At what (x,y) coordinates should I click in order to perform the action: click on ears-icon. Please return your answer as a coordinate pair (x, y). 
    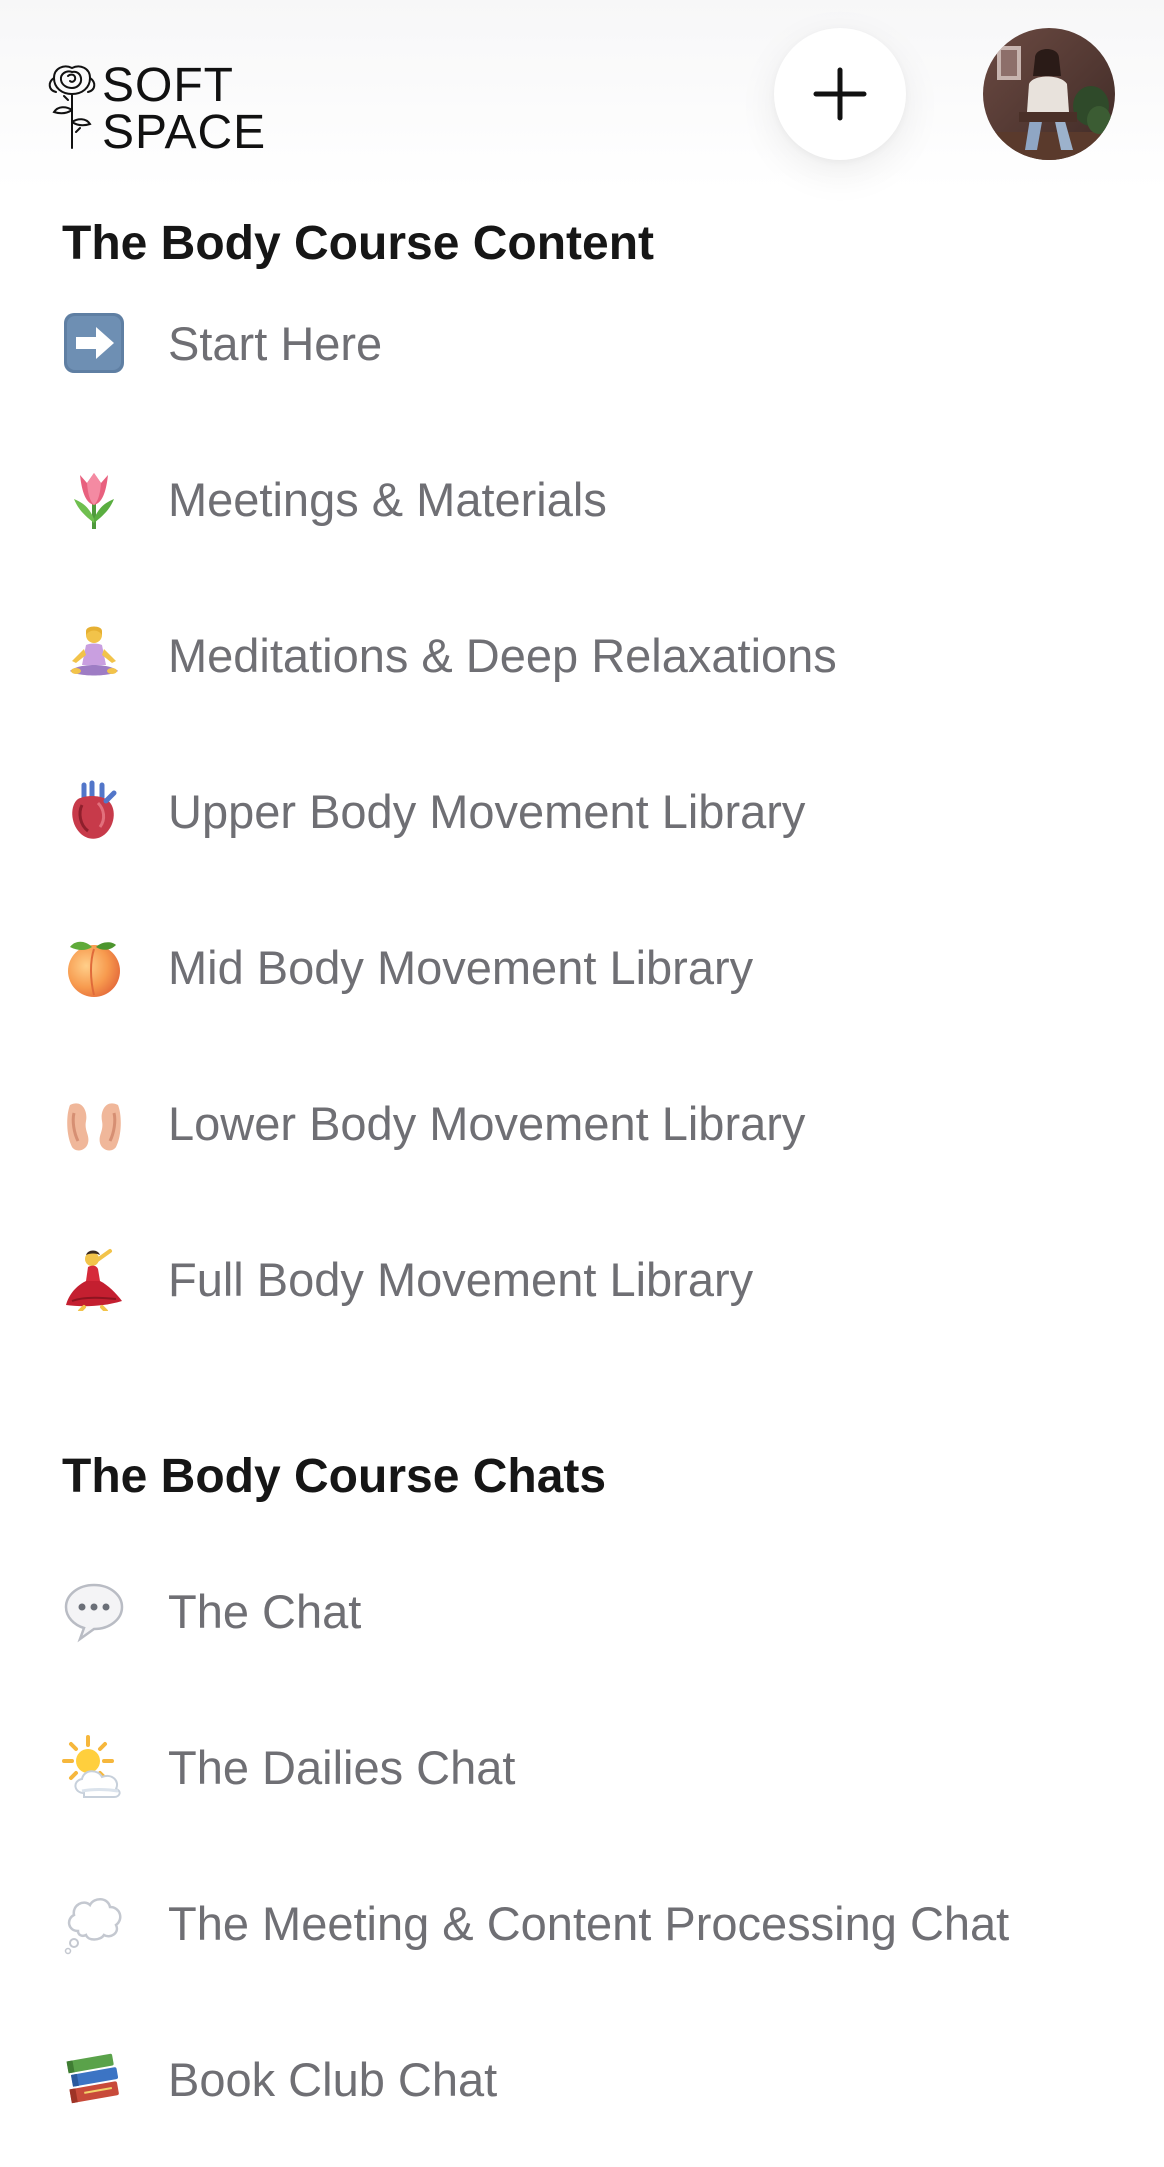
    Looking at the image, I should click on (94, 1123).